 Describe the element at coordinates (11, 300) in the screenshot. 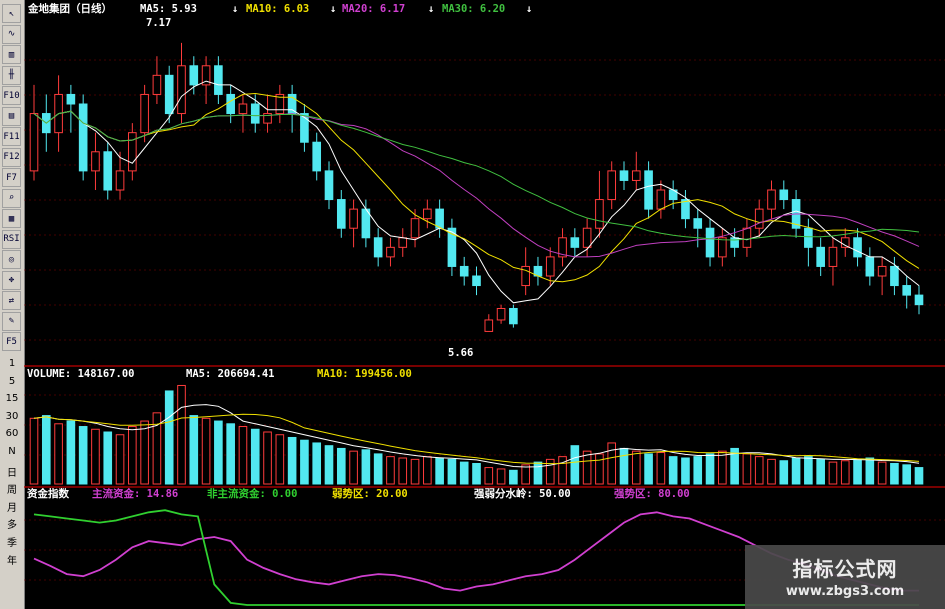

I see `exit-icon: ⇄` at that location.